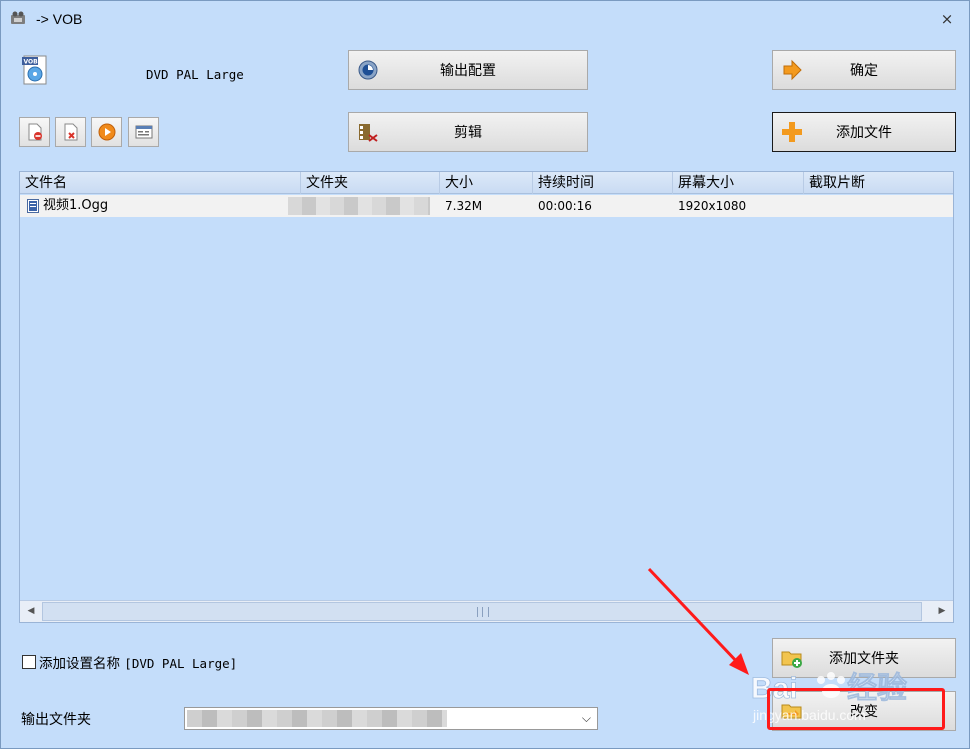  I want to click on play-icon, so click(106, 132).